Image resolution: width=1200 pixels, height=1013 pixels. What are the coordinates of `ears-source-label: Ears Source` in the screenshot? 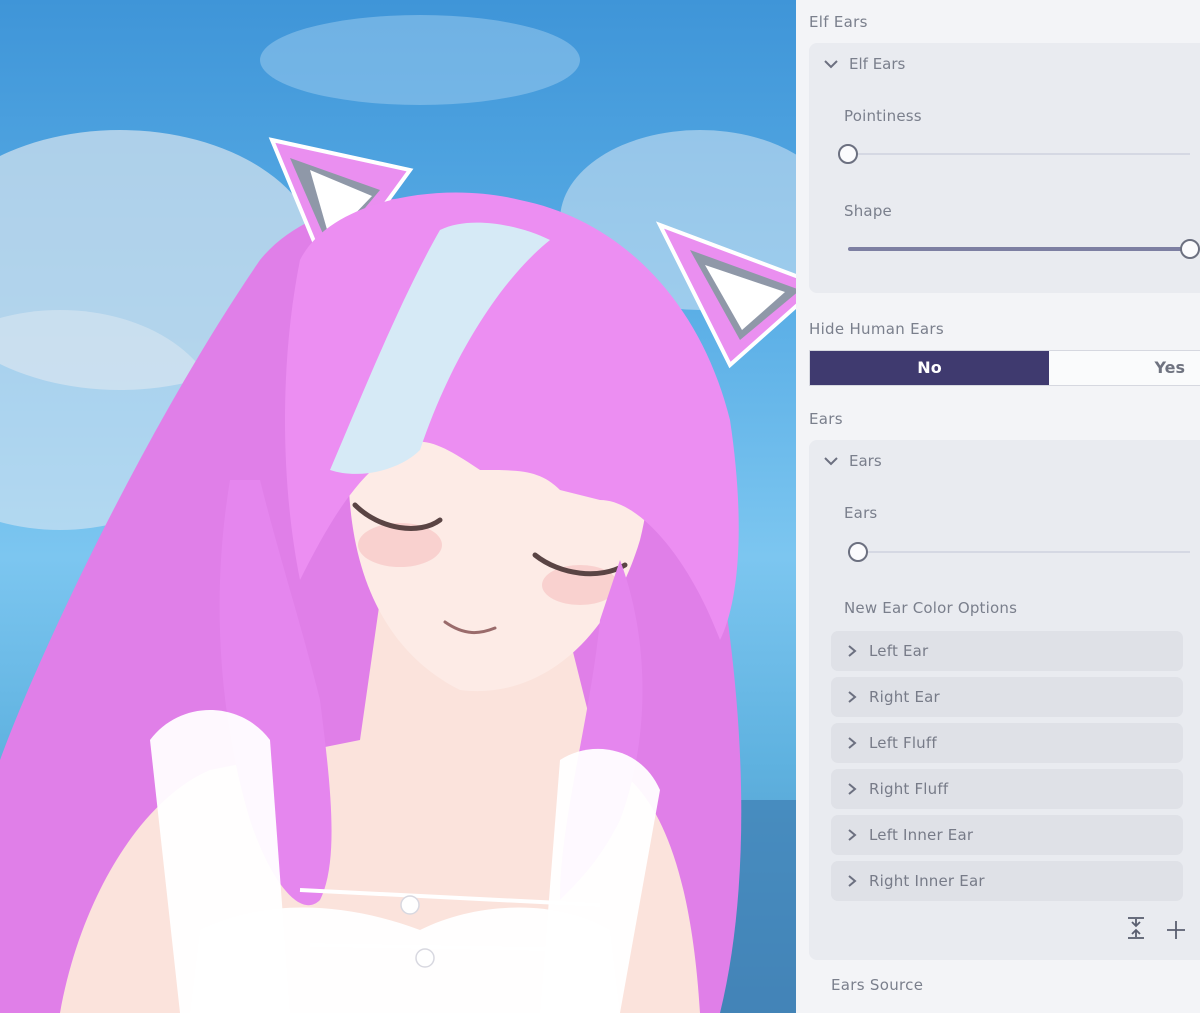 It's located at (877, 985).